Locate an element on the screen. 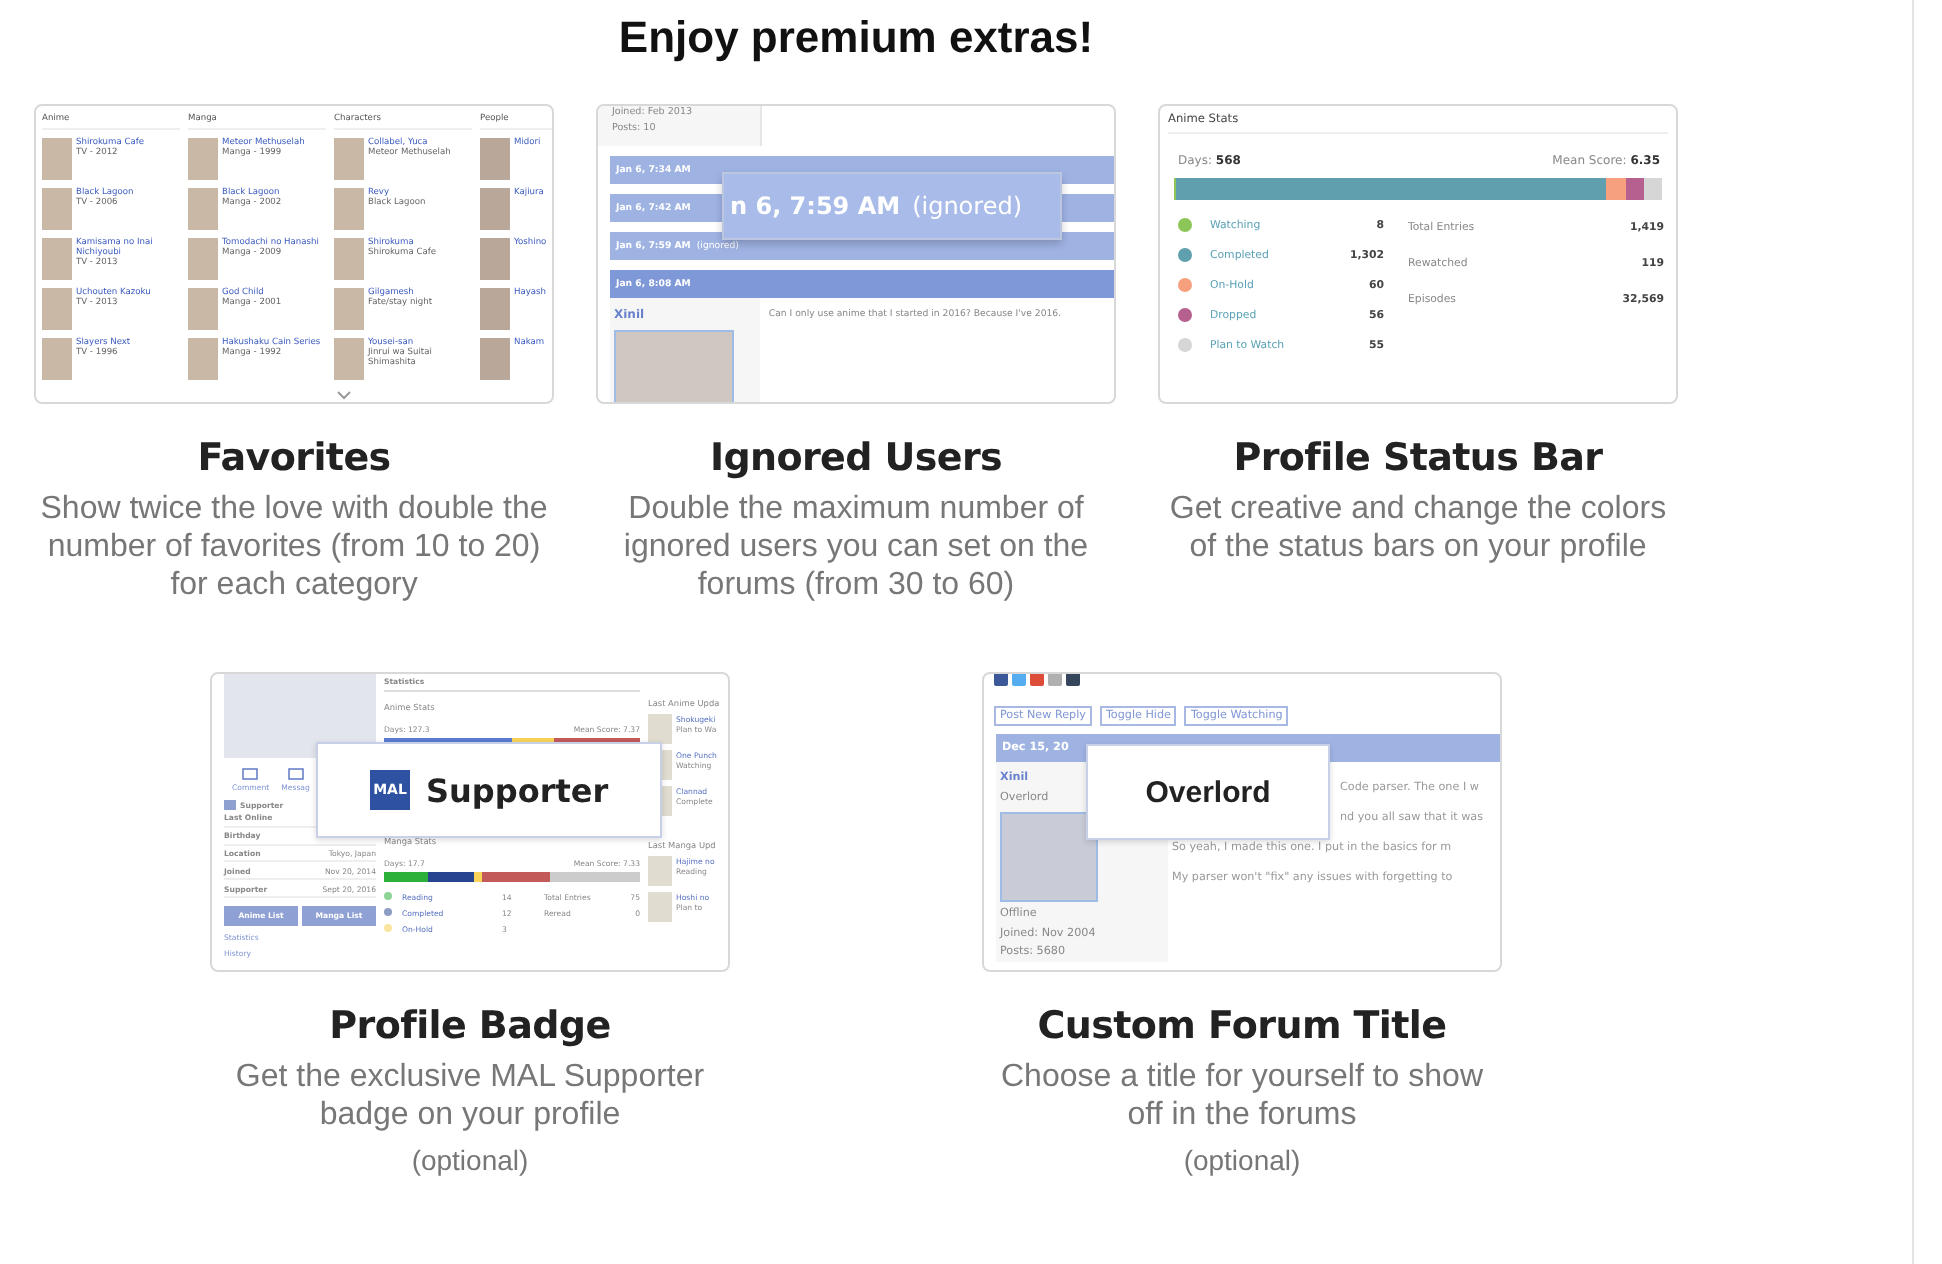 The image size is (1942, 1264). magnifier-tooltip: Overlord is located at coordinates (1208, 792).